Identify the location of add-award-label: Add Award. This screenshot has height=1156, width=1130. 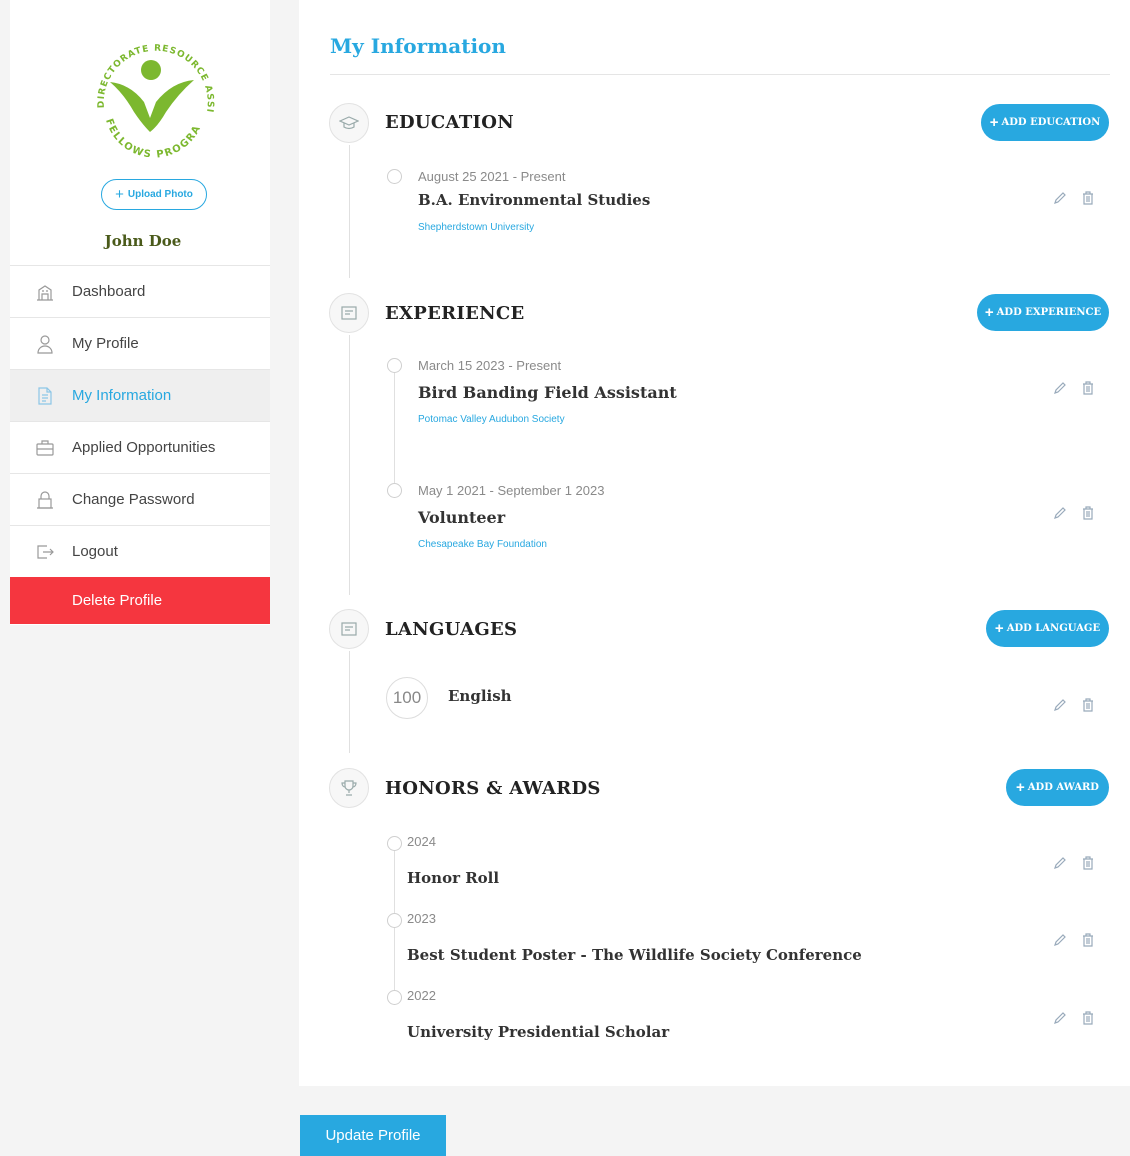
(1063, 787).